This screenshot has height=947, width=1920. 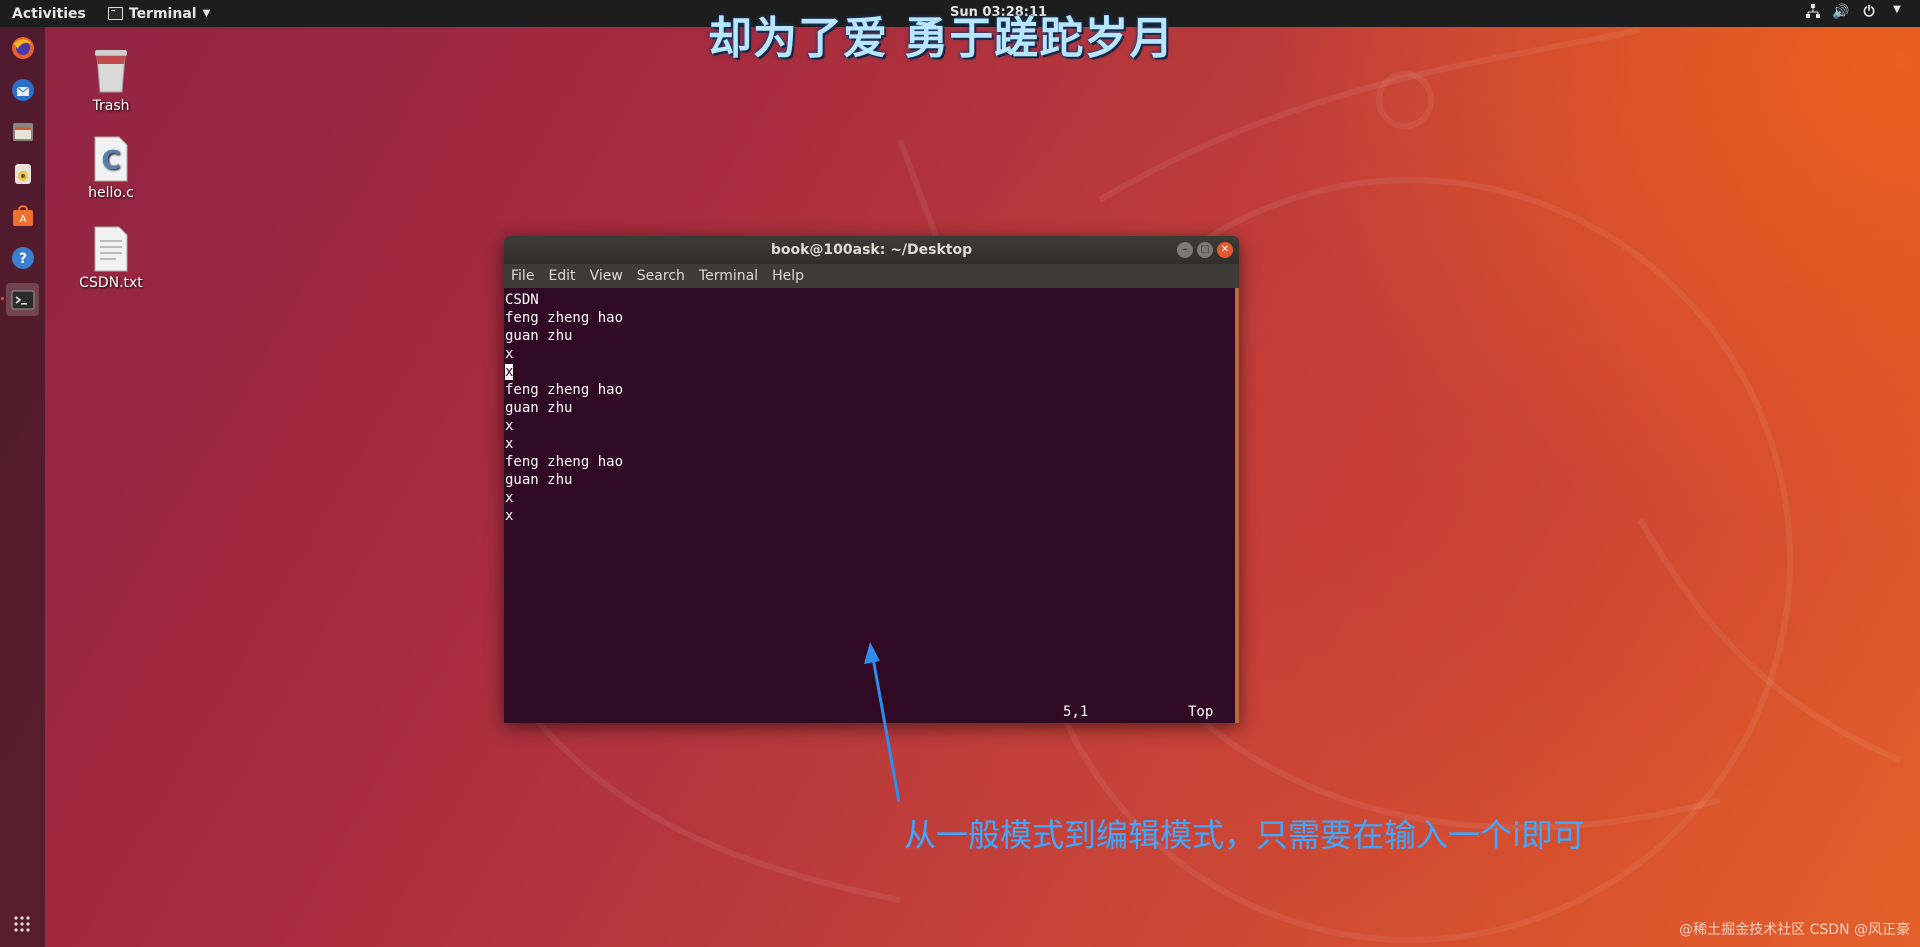 I want to click on dock-item-files, so click(x=22, y=131).